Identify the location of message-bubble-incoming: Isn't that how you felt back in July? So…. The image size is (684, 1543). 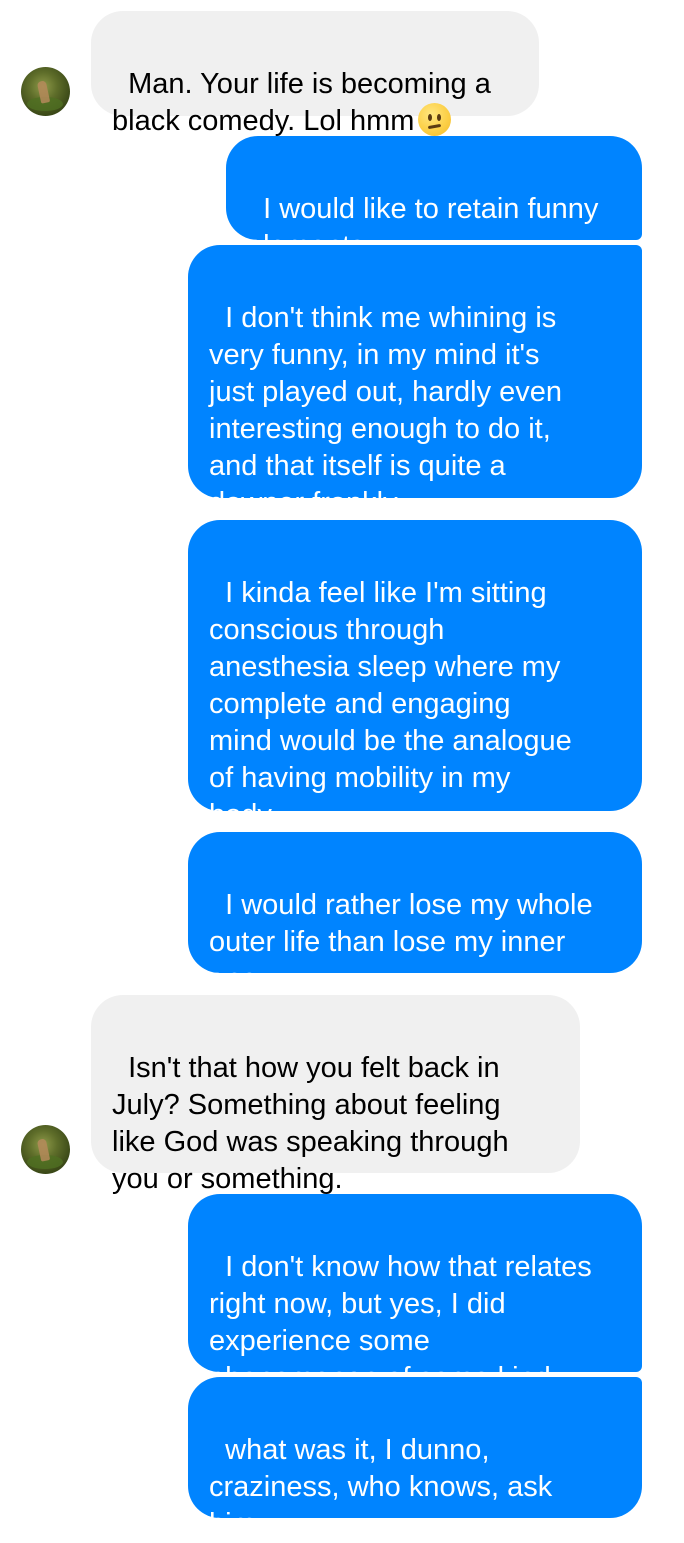
(335, 1095).